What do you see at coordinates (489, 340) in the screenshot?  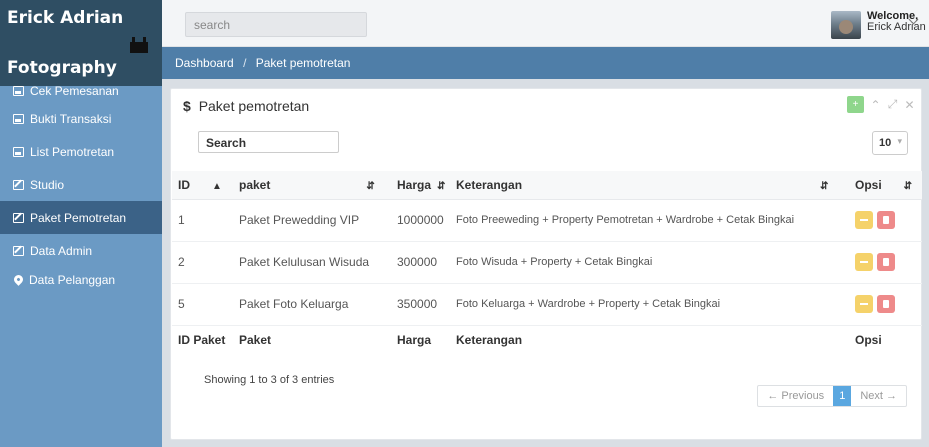 I see `footer-col-keterangan: Keterangan` at bounding box center [489, 340].